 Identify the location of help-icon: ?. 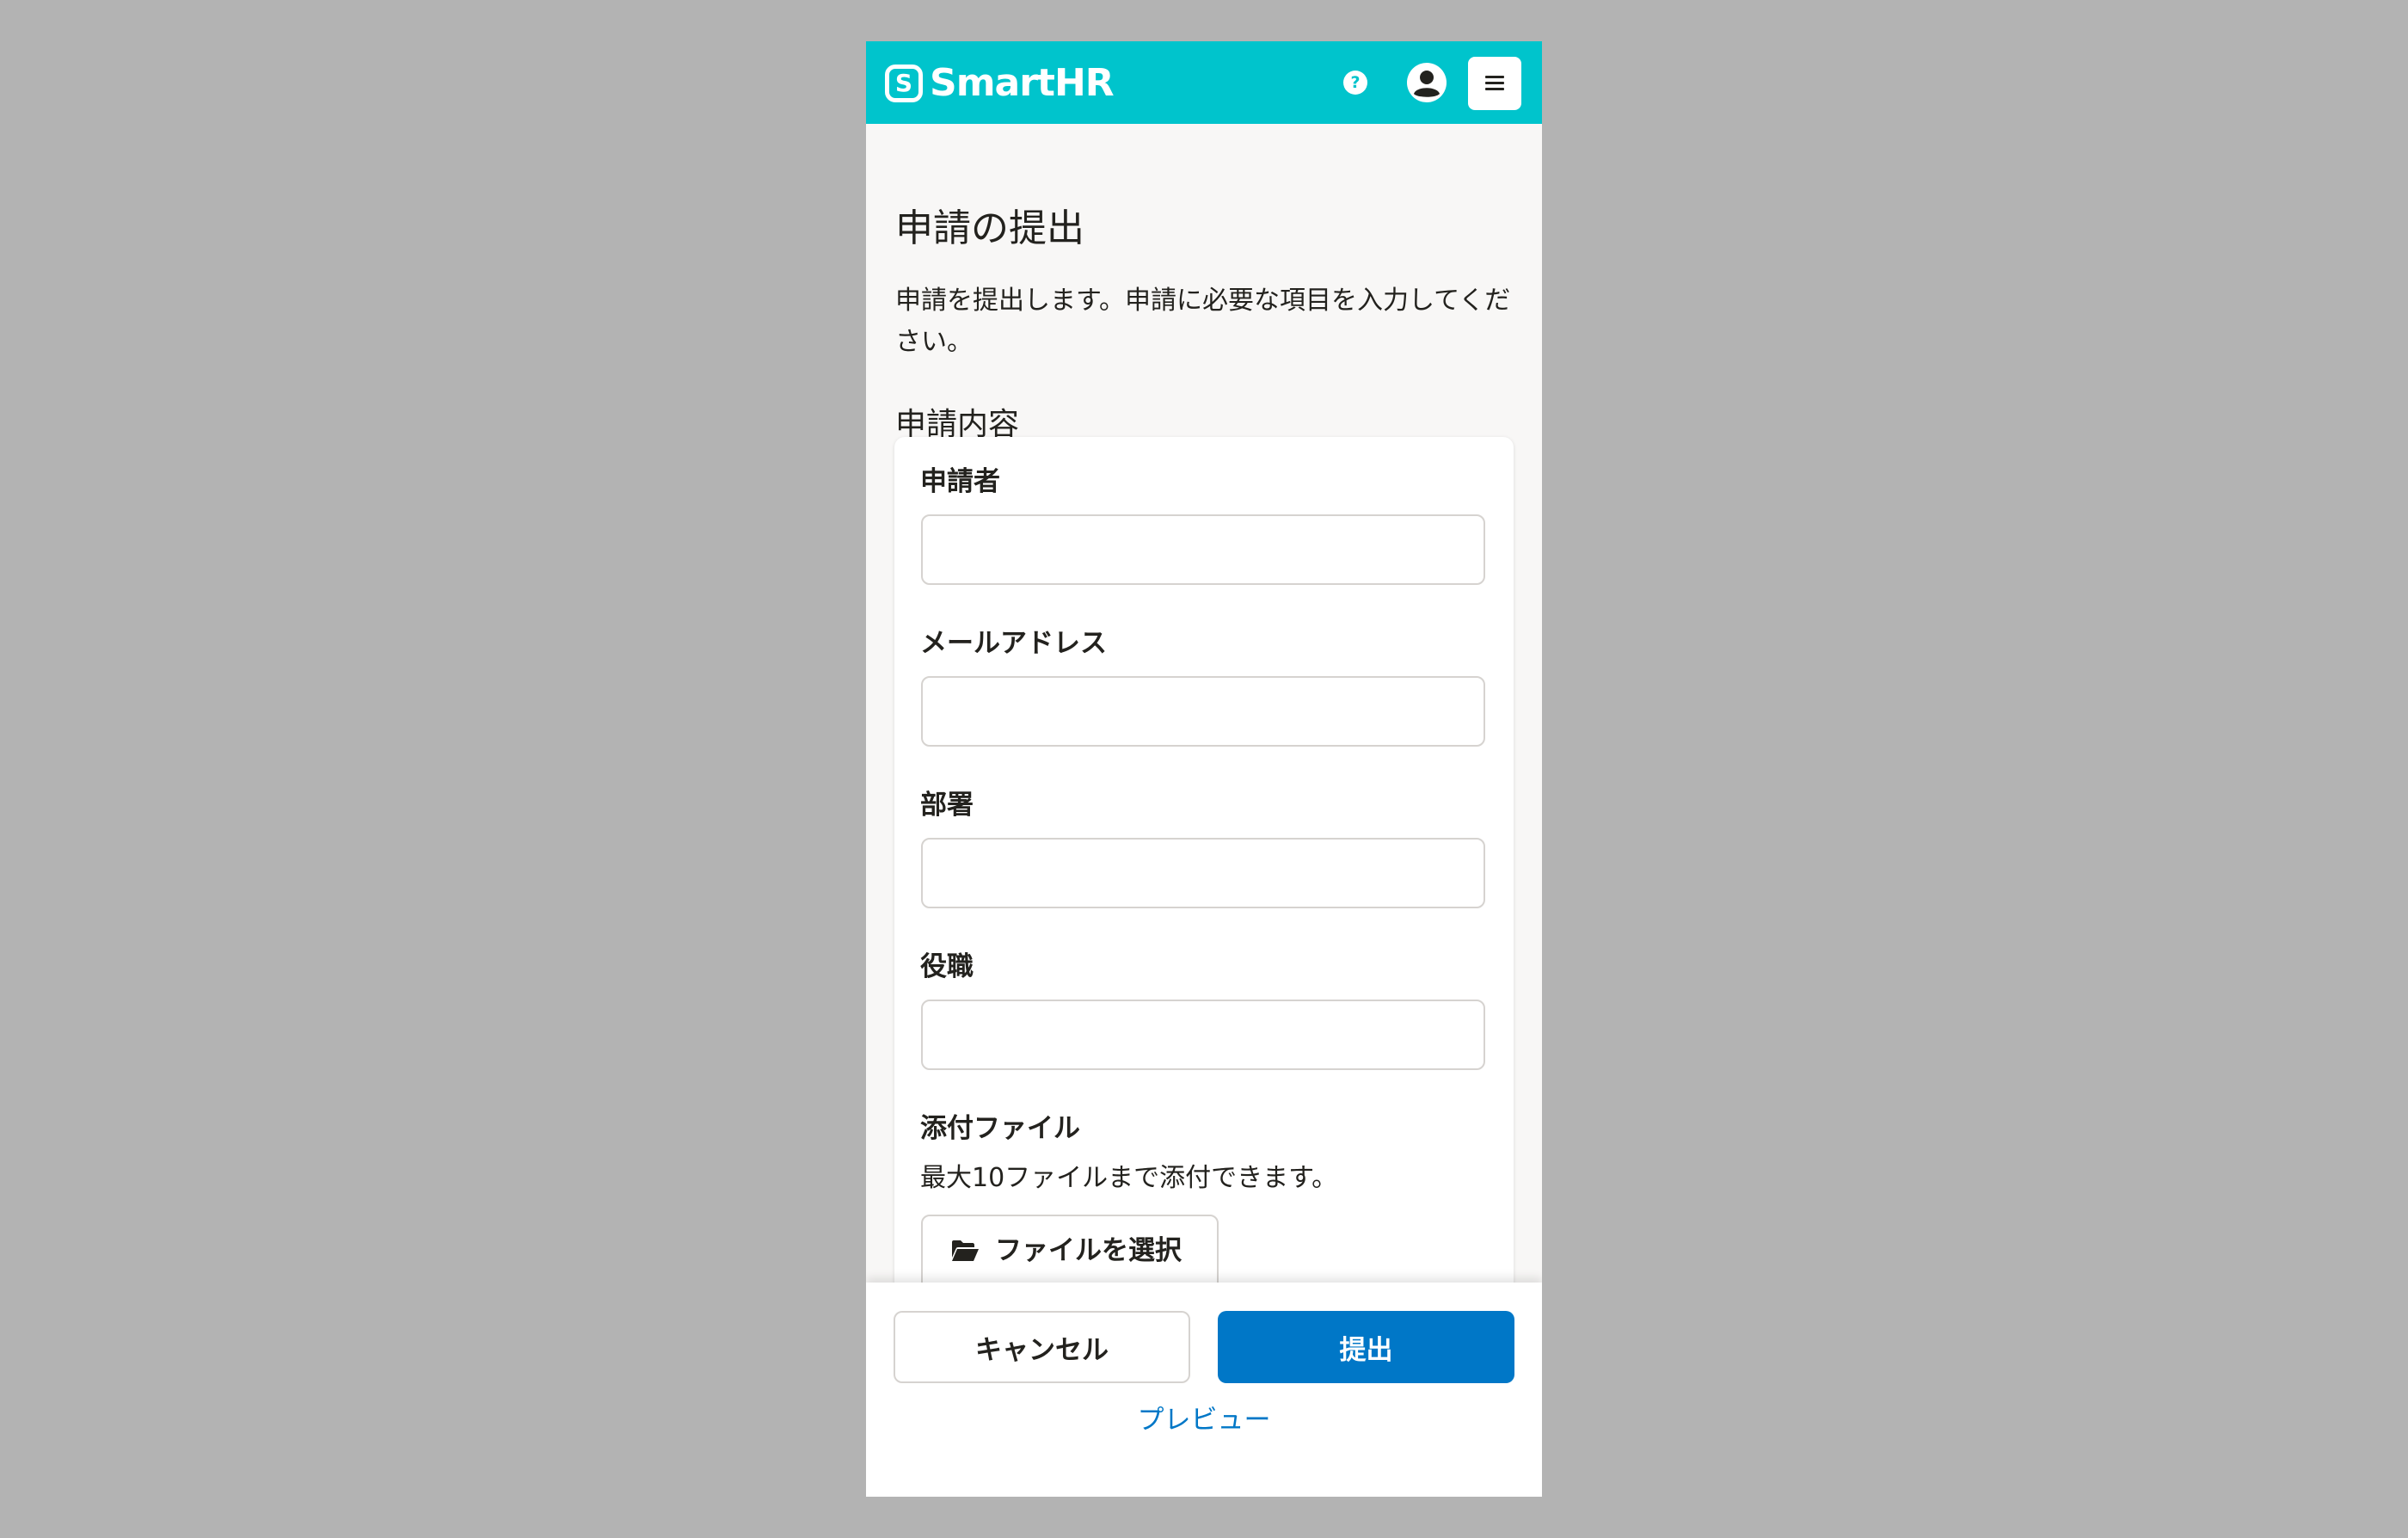
(1355, 83).